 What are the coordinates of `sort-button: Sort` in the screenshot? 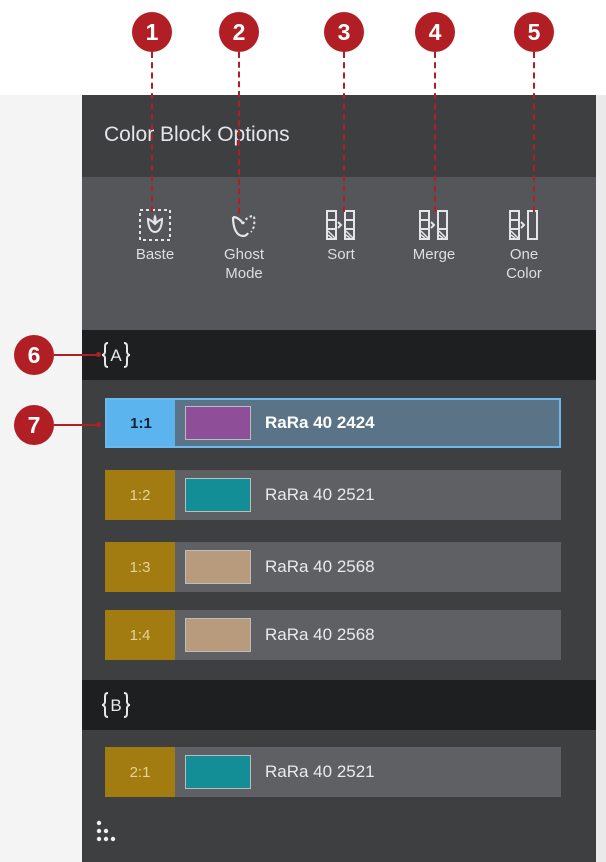 It's located at (341, 257).